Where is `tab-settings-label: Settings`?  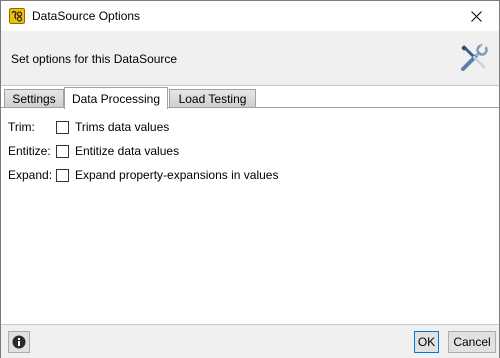 tab-settings-label: Settings is located at coordinates (34, 99).